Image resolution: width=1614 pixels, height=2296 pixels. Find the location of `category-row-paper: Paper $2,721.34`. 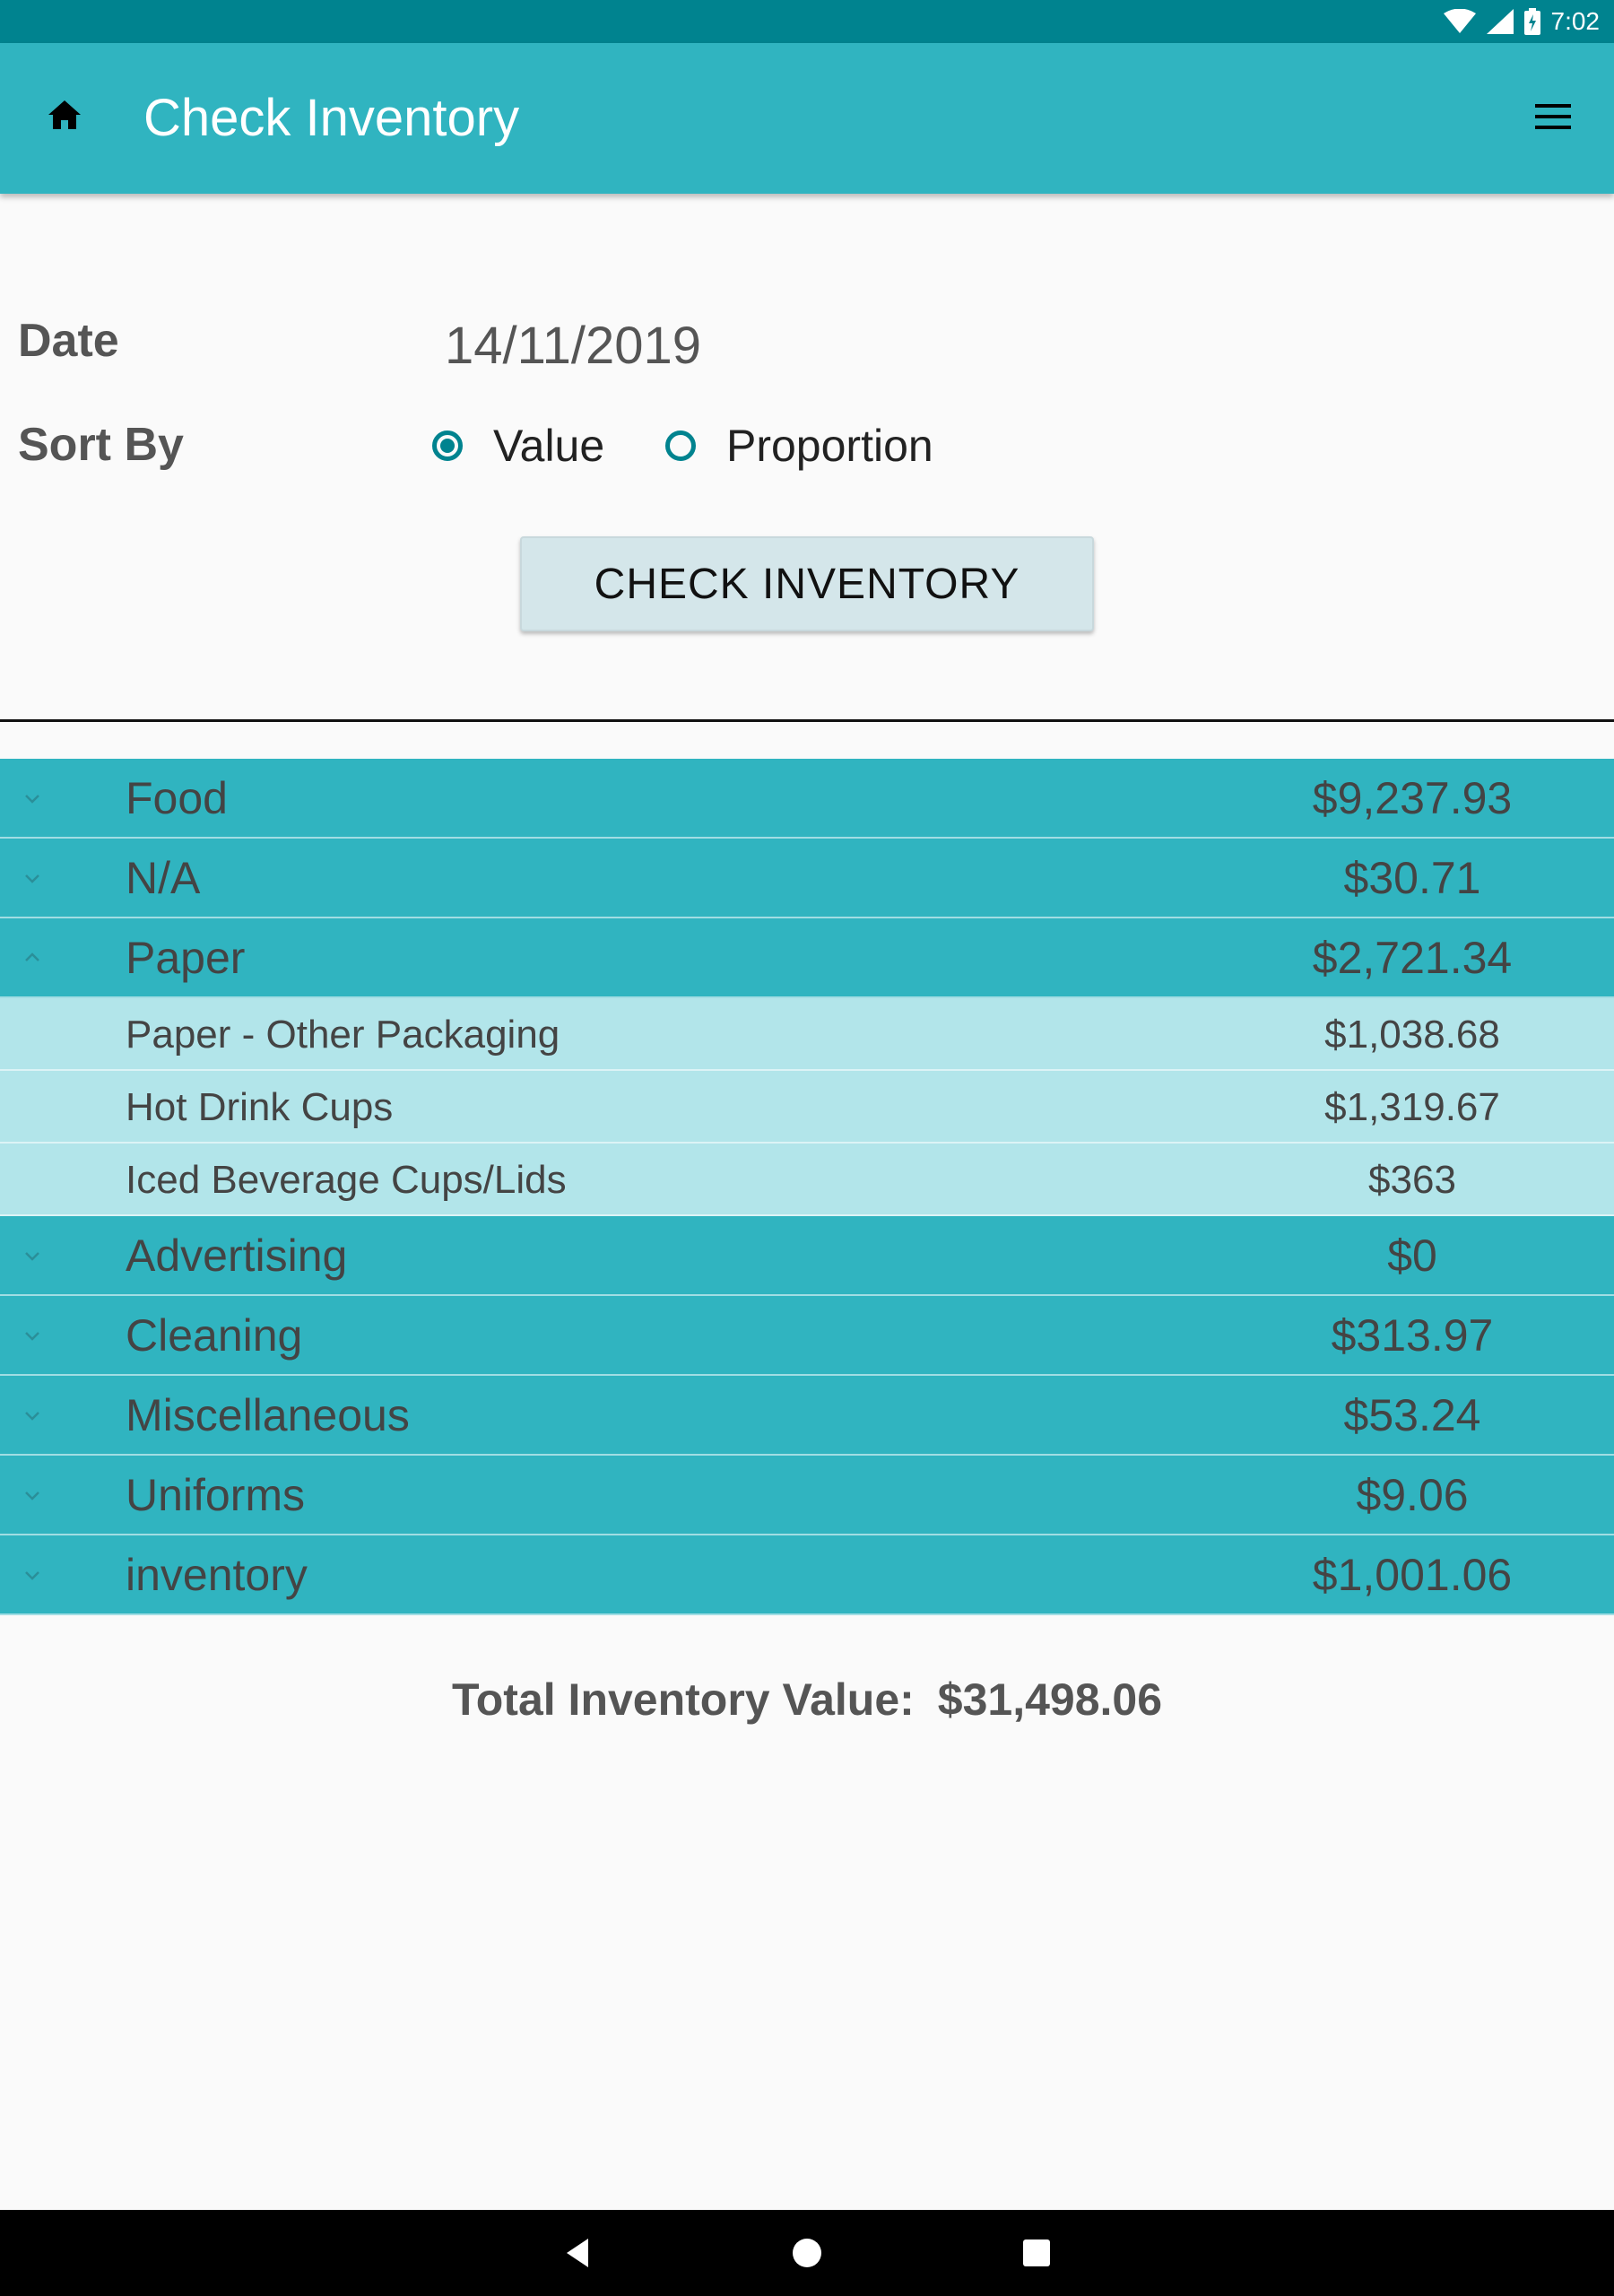

category-row-paper: Paper $2,721.34 is located at coordinates (807, 958).